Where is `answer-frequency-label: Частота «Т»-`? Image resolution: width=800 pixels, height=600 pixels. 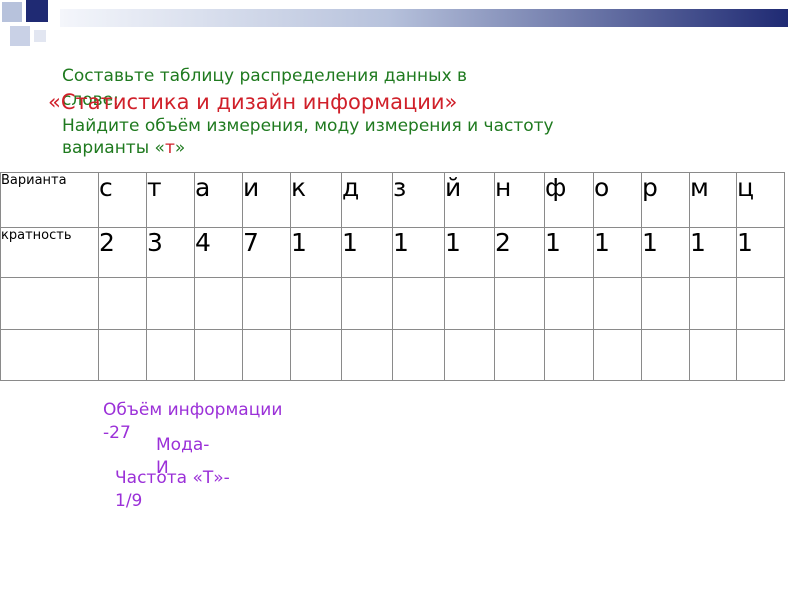
answer-frequency-label: Частота «Т»- is located at coordinates (172, 478).